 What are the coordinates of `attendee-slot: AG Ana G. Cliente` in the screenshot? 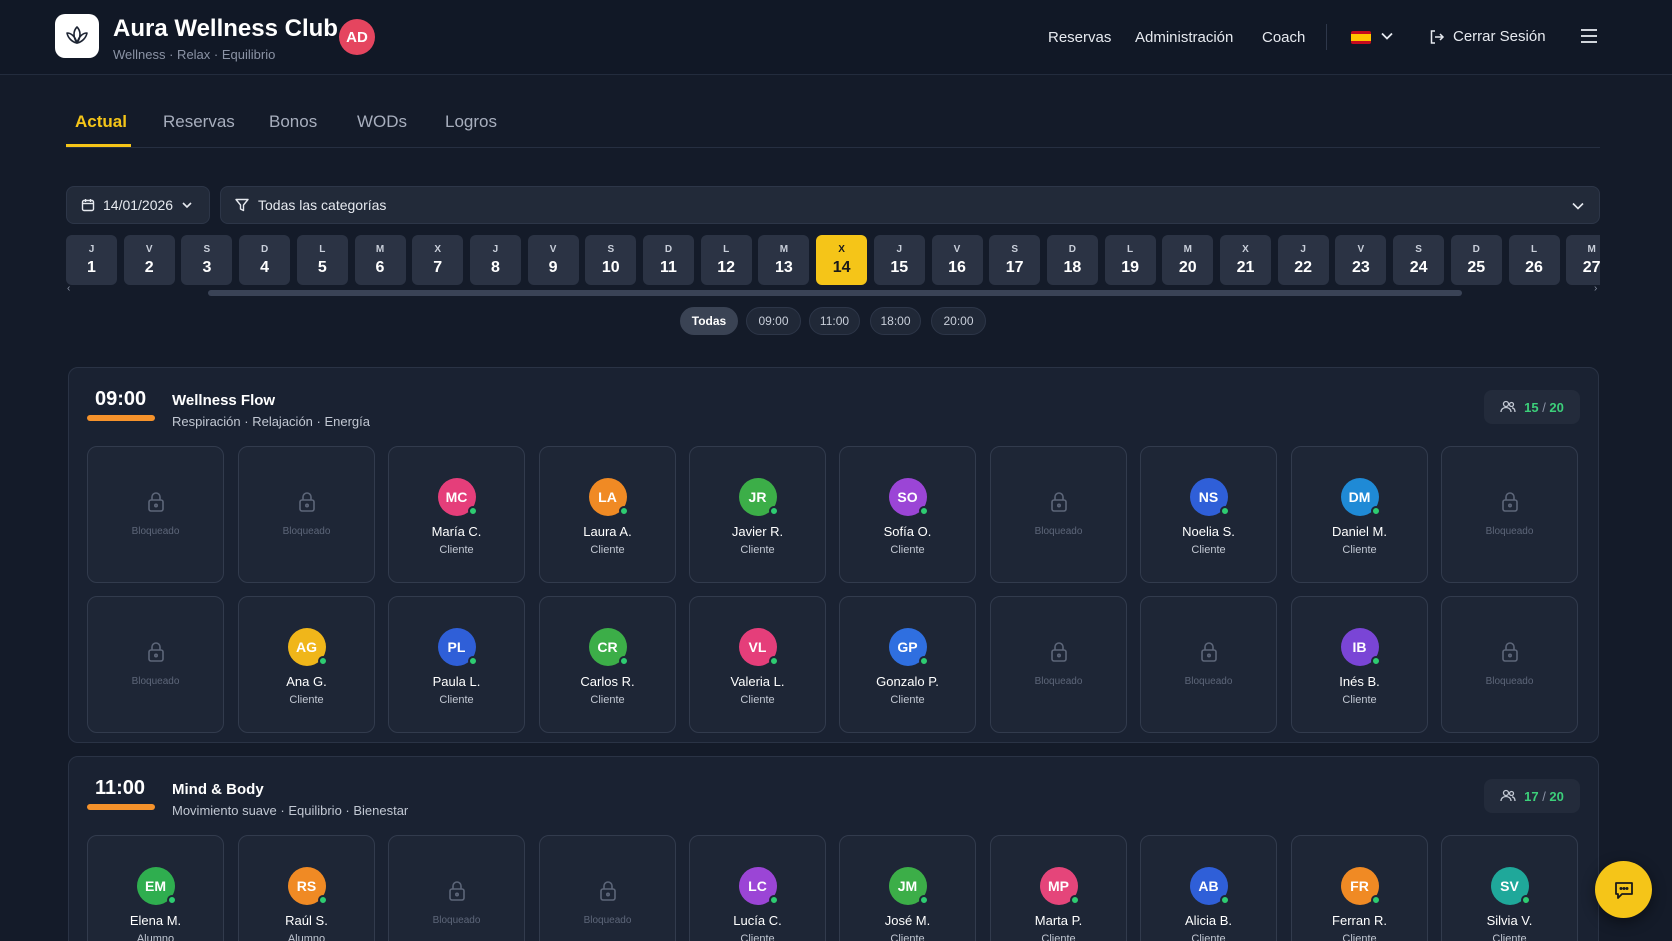 It's located at (306, 664).